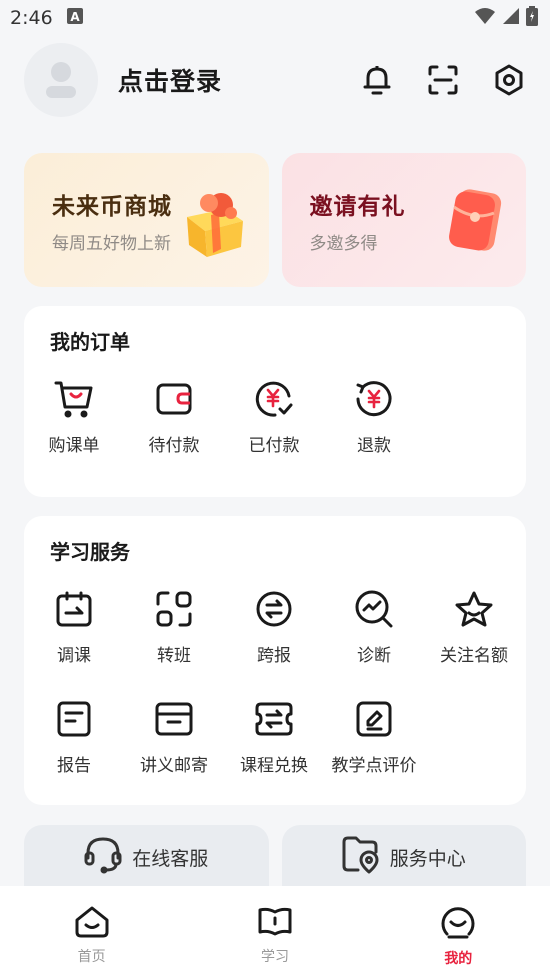 The height and width of the screenshot is (979, 550). I want to click on profile-header: 点击登录, so click(275, 80).